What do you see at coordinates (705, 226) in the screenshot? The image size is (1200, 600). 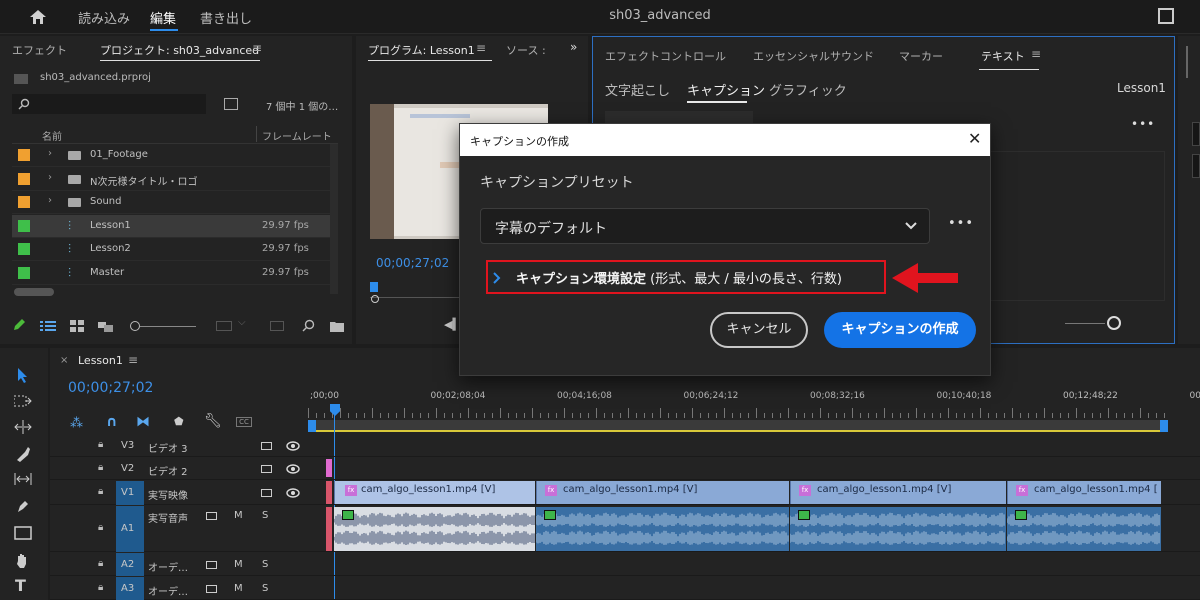 I see `preset-dropdown: 字幕のデフォルト` at bounding box center [705, 226].